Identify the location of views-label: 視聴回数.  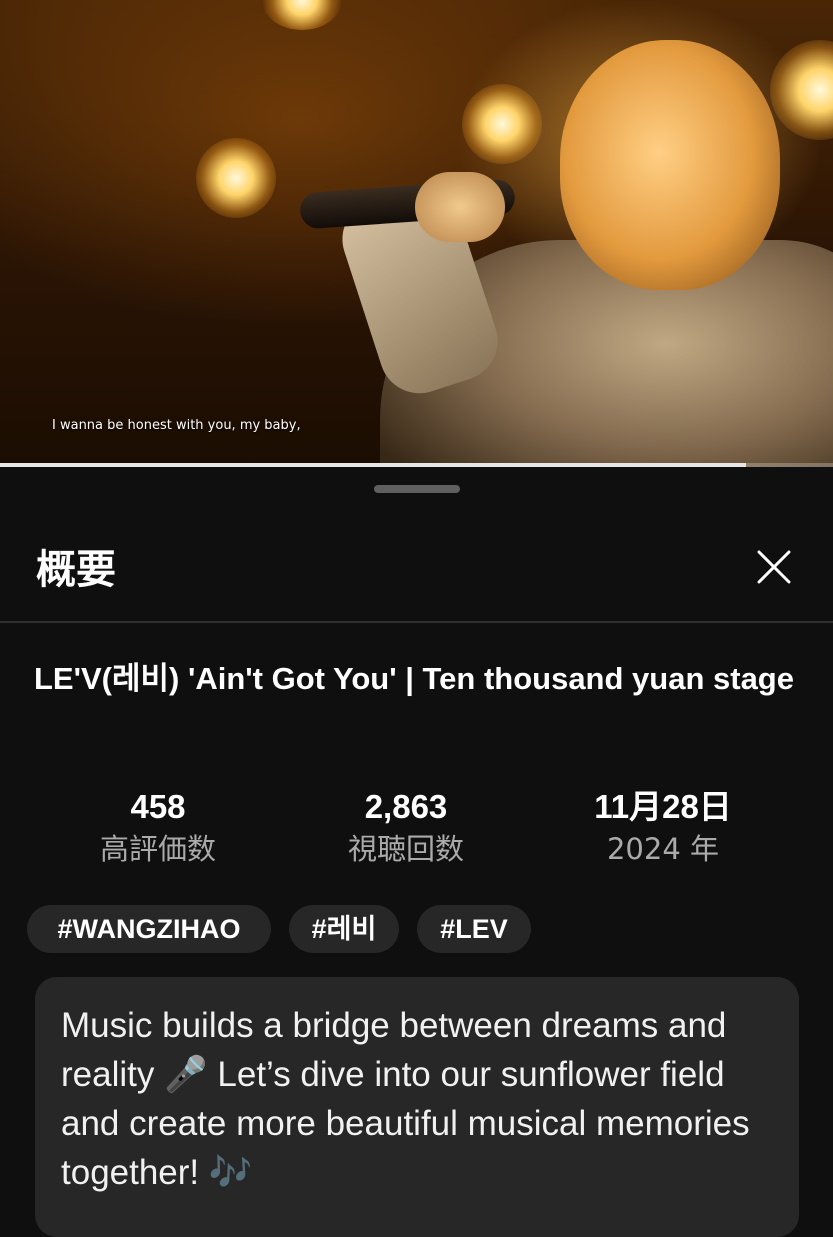
(405, 849).